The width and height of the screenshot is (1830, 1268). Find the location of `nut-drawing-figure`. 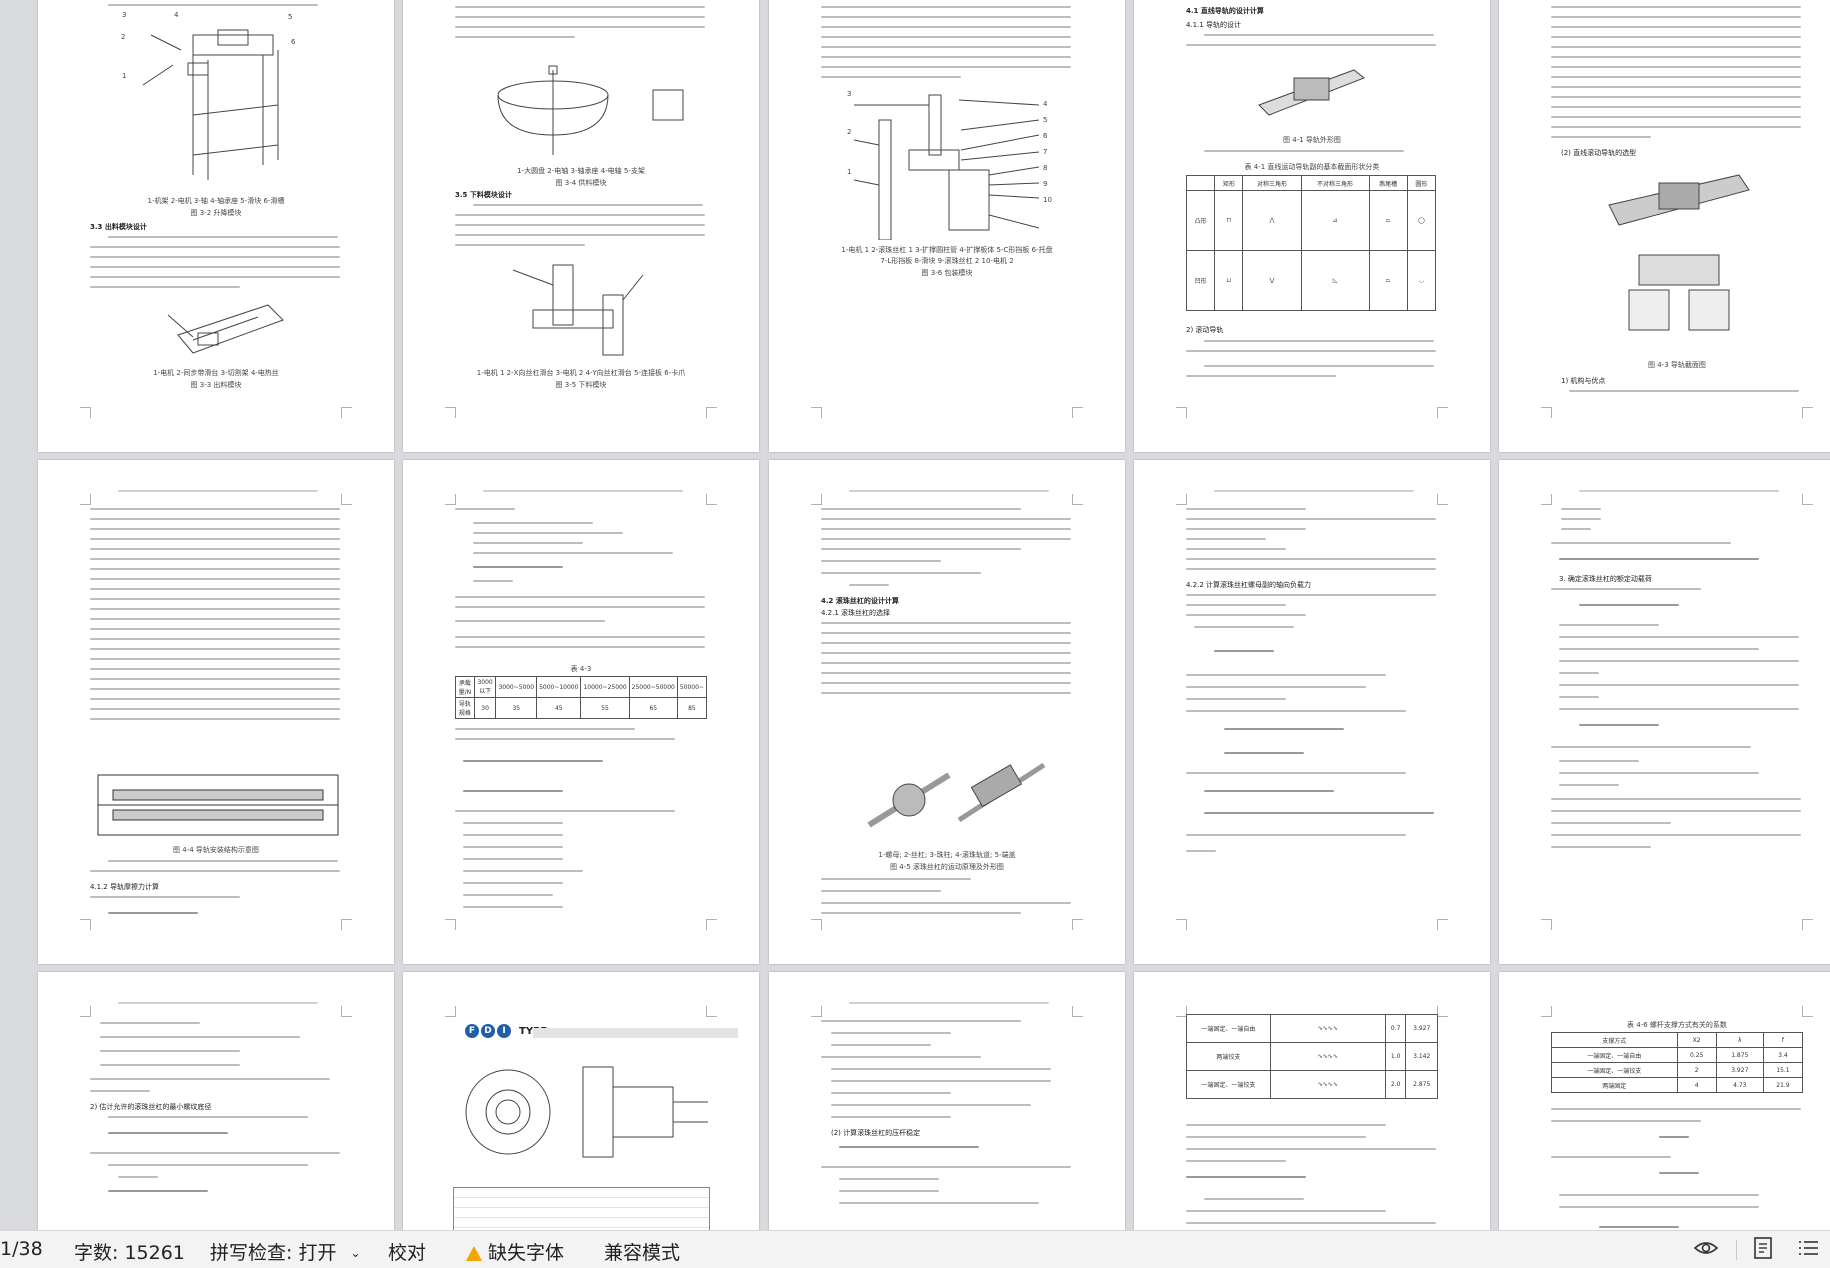

nut-drawing-figure is located at coordinates (586, 1112).